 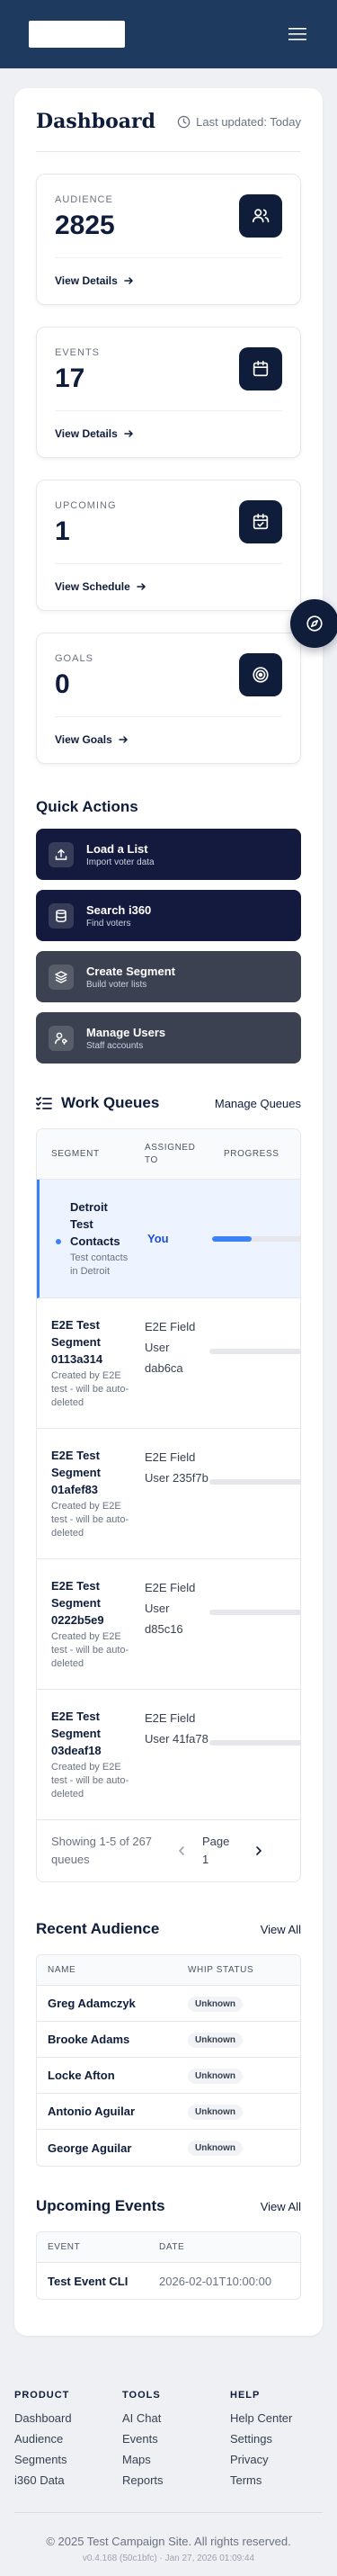 What do you see at coordinates (100, 2205) in the screenshot?
I see `upcoming-events-title: Upcoming Events` at bounding box center [100, 2205].